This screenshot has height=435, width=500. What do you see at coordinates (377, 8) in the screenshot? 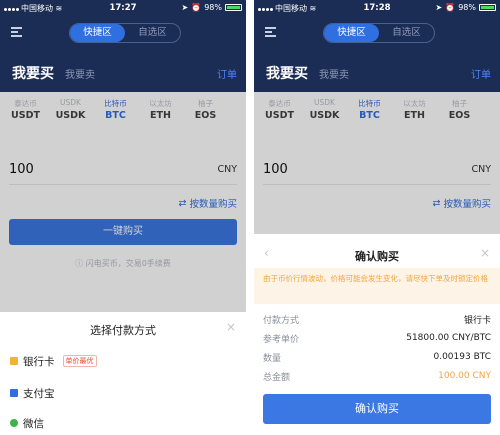
I see `status-bar: 中国移动 ≋ 17:28 ➤ ⏰ 98%` at bounding box center [377, 8].